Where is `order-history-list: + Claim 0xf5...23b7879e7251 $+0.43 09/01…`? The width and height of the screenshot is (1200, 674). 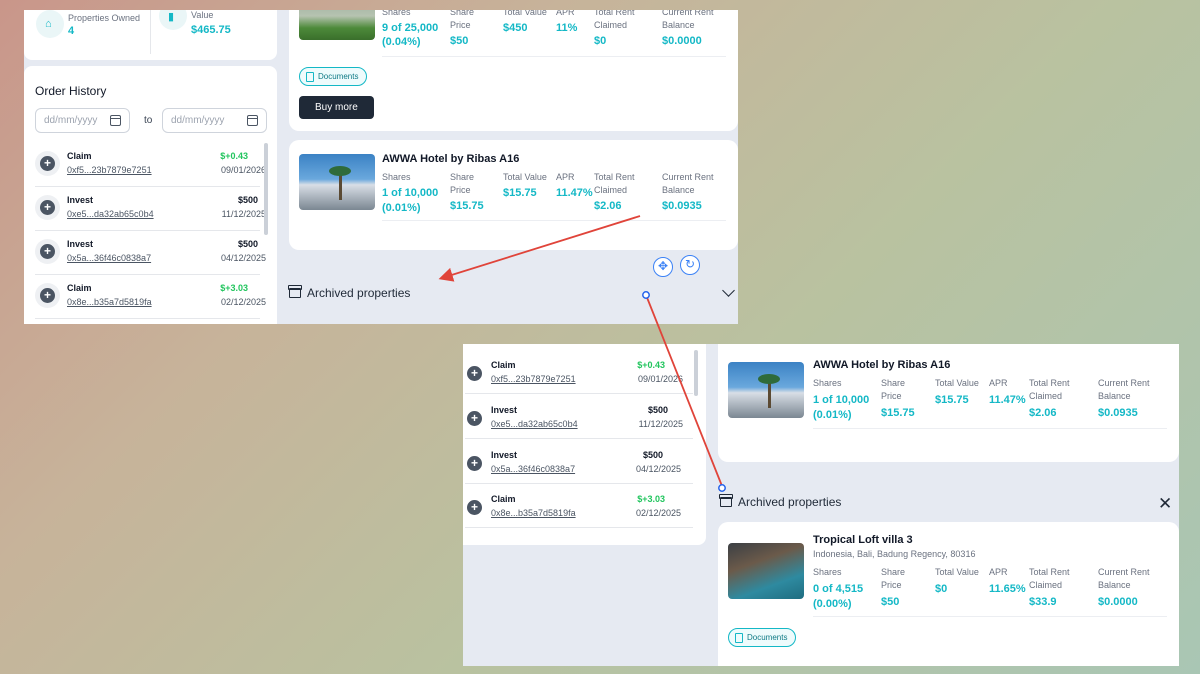 order-history-list: + Claim 0xf5...23b7879e7251 $+0.43 09/01… is located at coordinates (584, 444).